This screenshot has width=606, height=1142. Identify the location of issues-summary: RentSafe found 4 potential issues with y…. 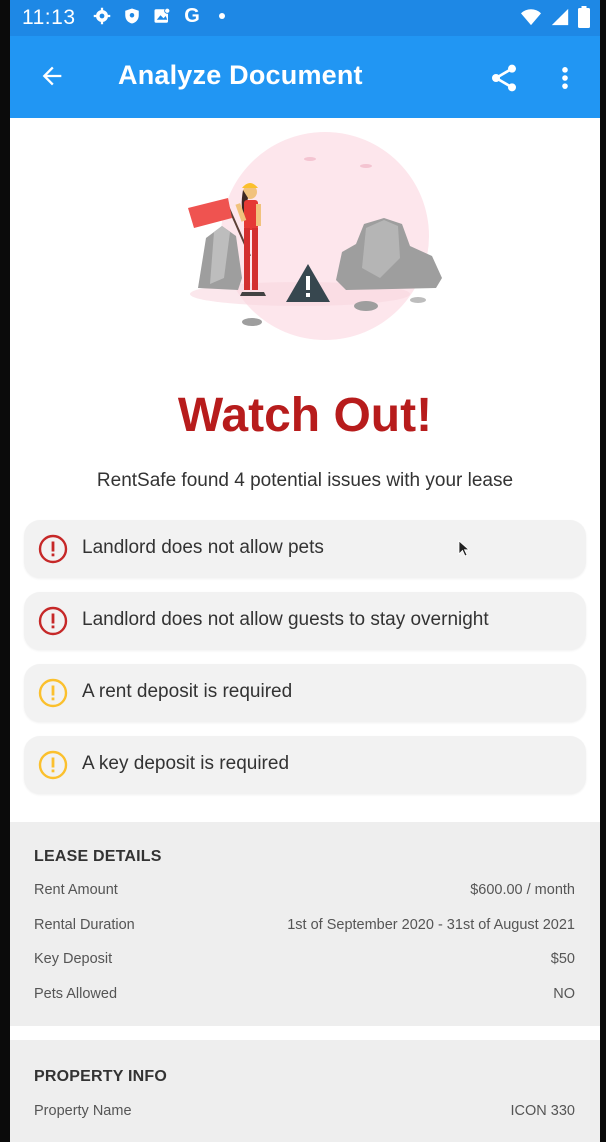
(305, 480).